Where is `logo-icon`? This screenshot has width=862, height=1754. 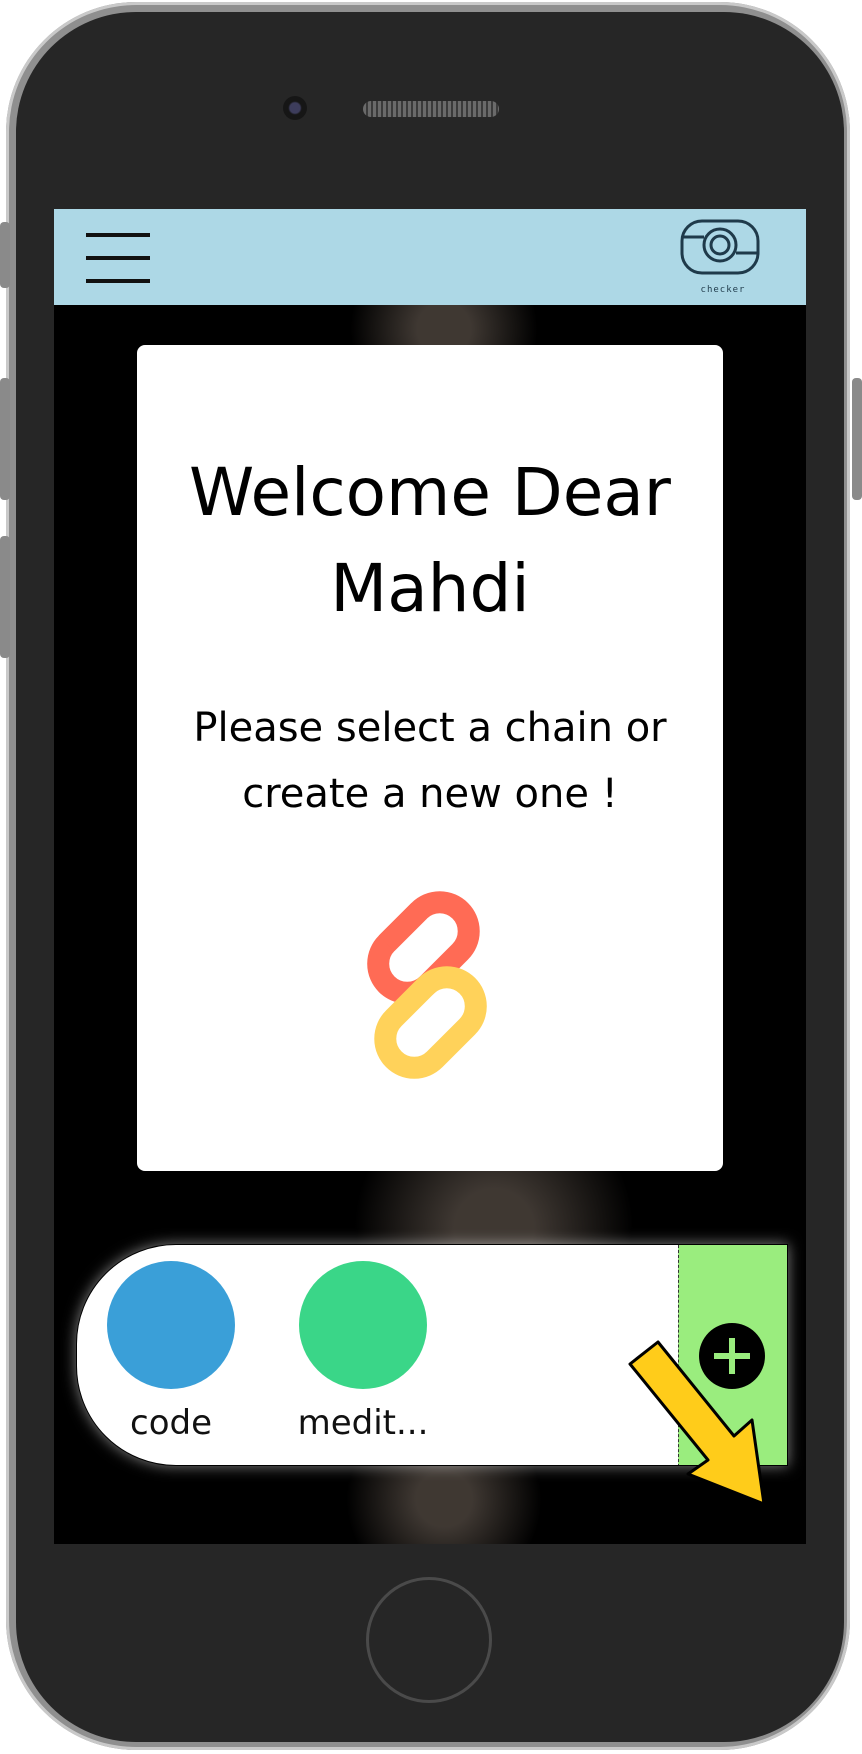 logo-icon is located at coordinates (720, 247).